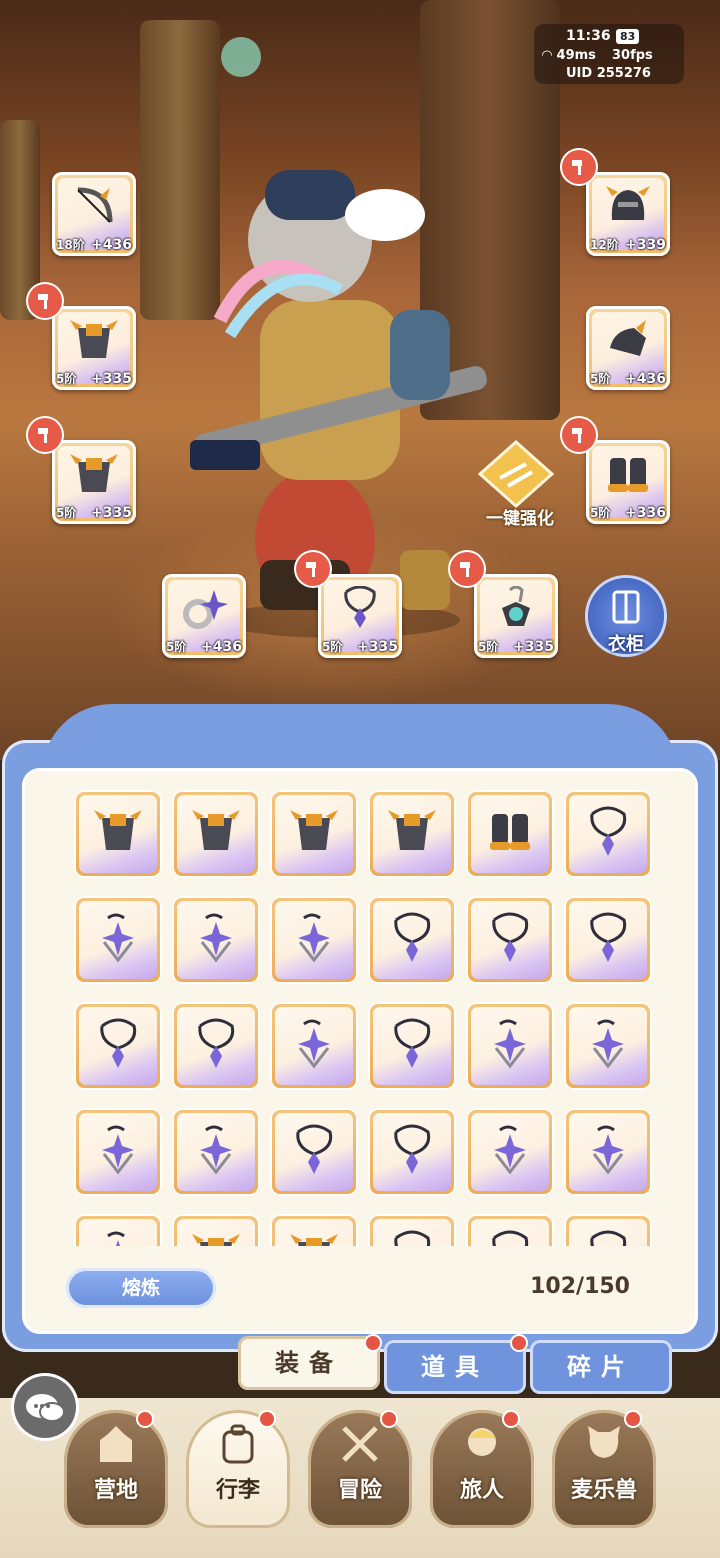 The height and width of the screenshot is (1558, 720). I want to click on equip-slot-armor-2: 5阶 +335, so click(94, 482).